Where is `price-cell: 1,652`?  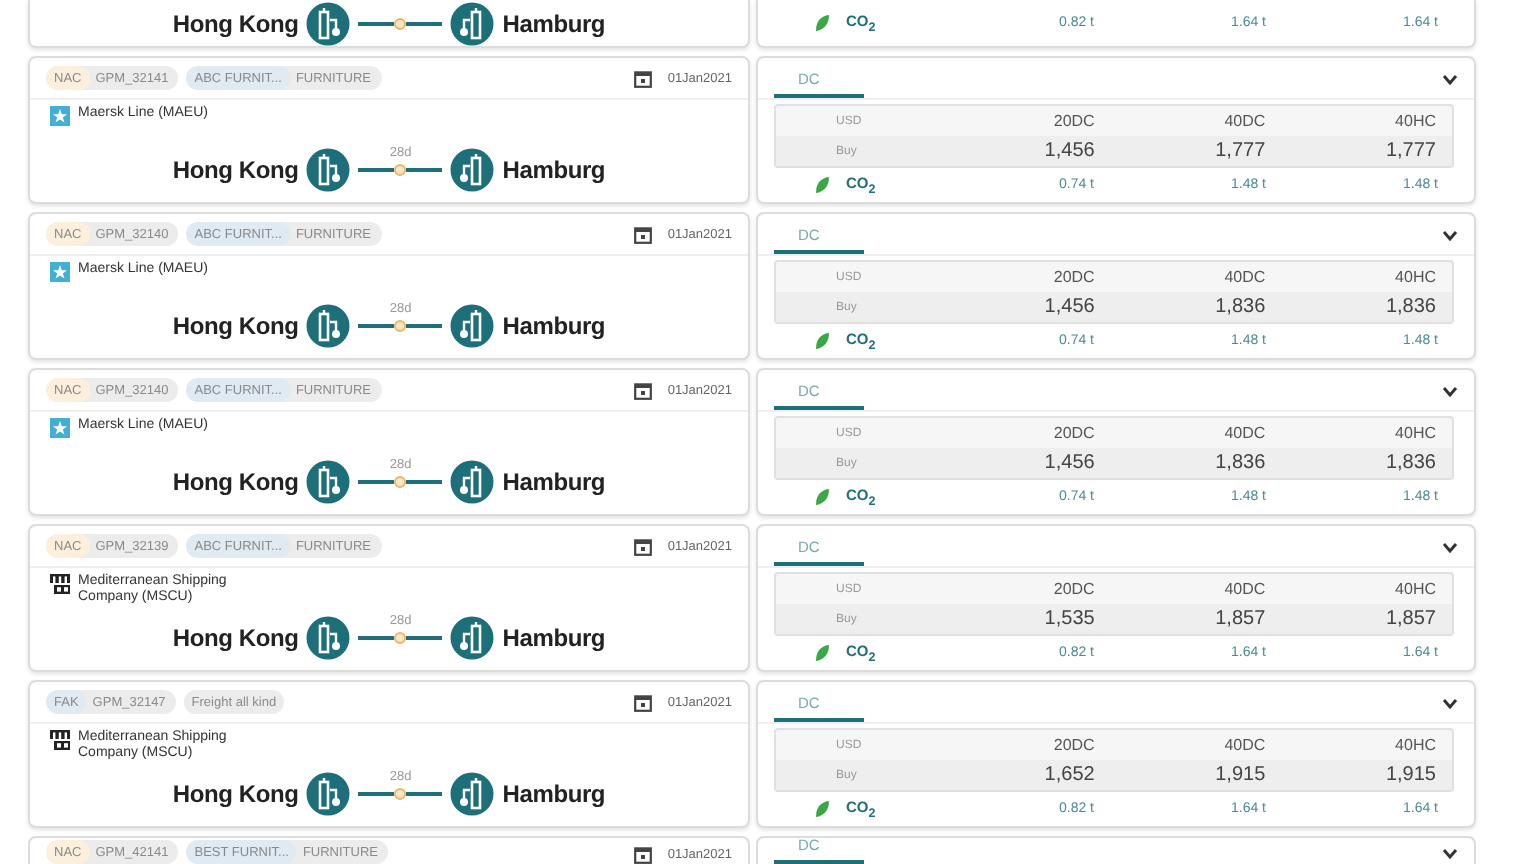
price-cell: 1,652 is located at coordinates (1025, 775).